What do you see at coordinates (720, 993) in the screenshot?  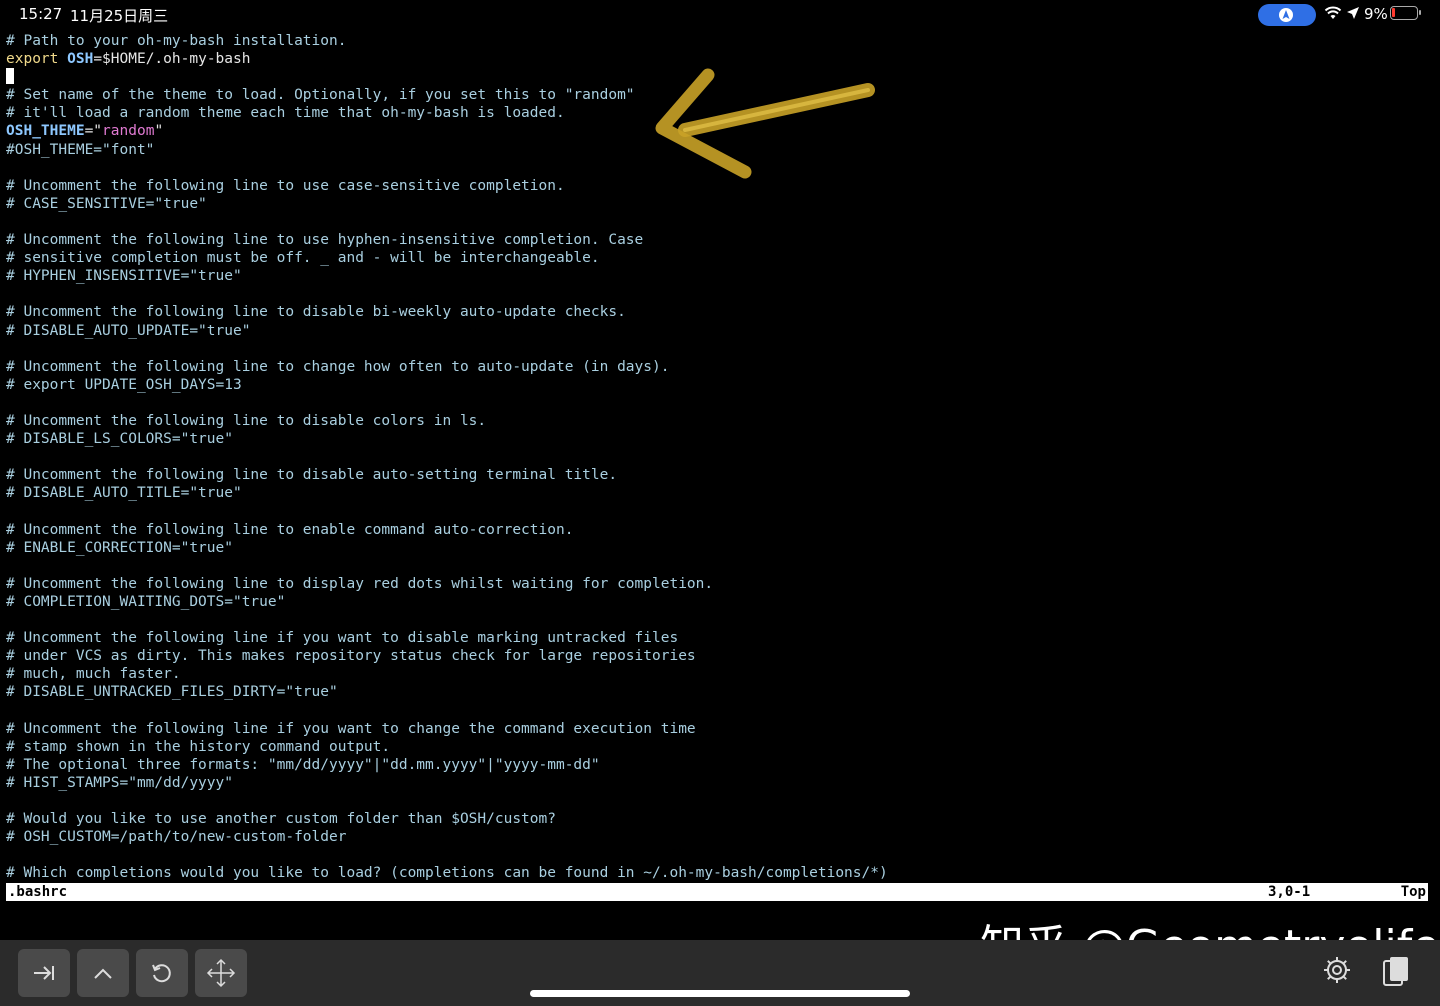 I see `home-indicator` at bounding box center [720, 993].